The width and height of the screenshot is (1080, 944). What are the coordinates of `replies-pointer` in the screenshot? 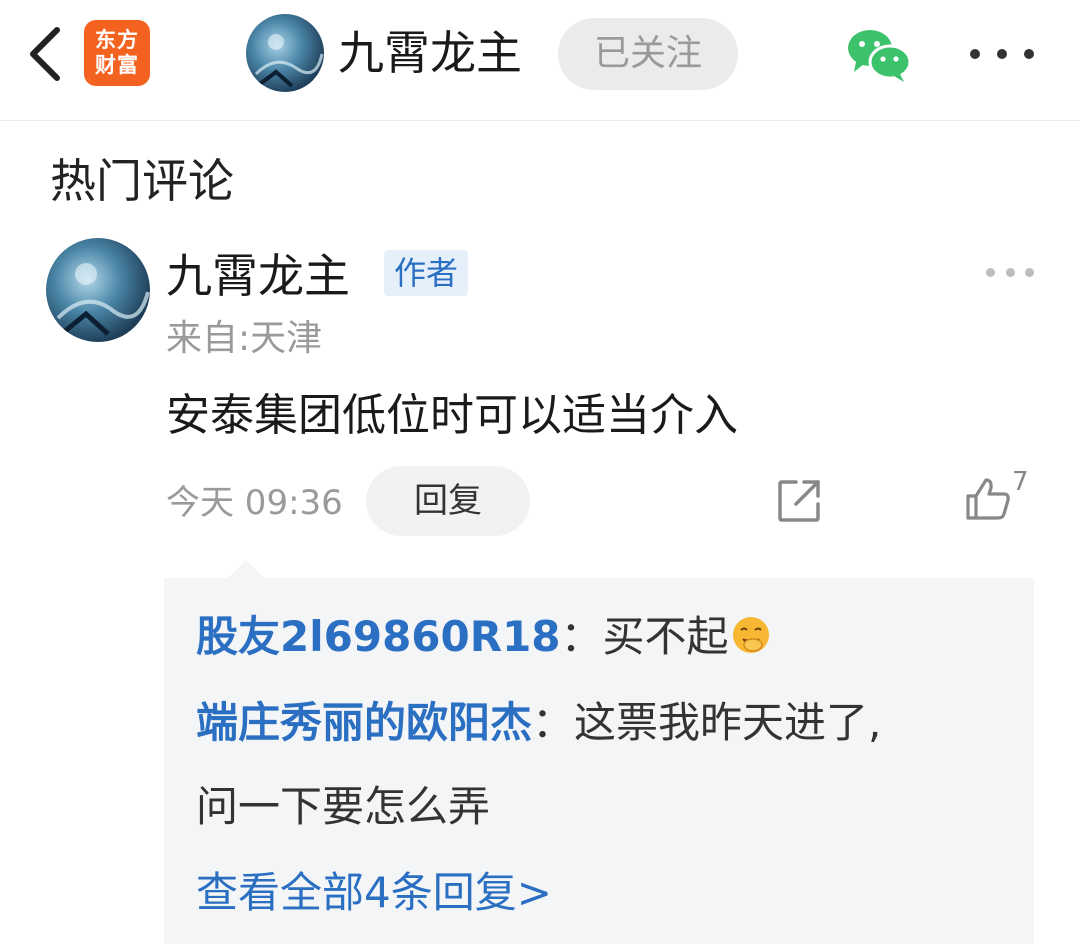 It's located at (246, 569).